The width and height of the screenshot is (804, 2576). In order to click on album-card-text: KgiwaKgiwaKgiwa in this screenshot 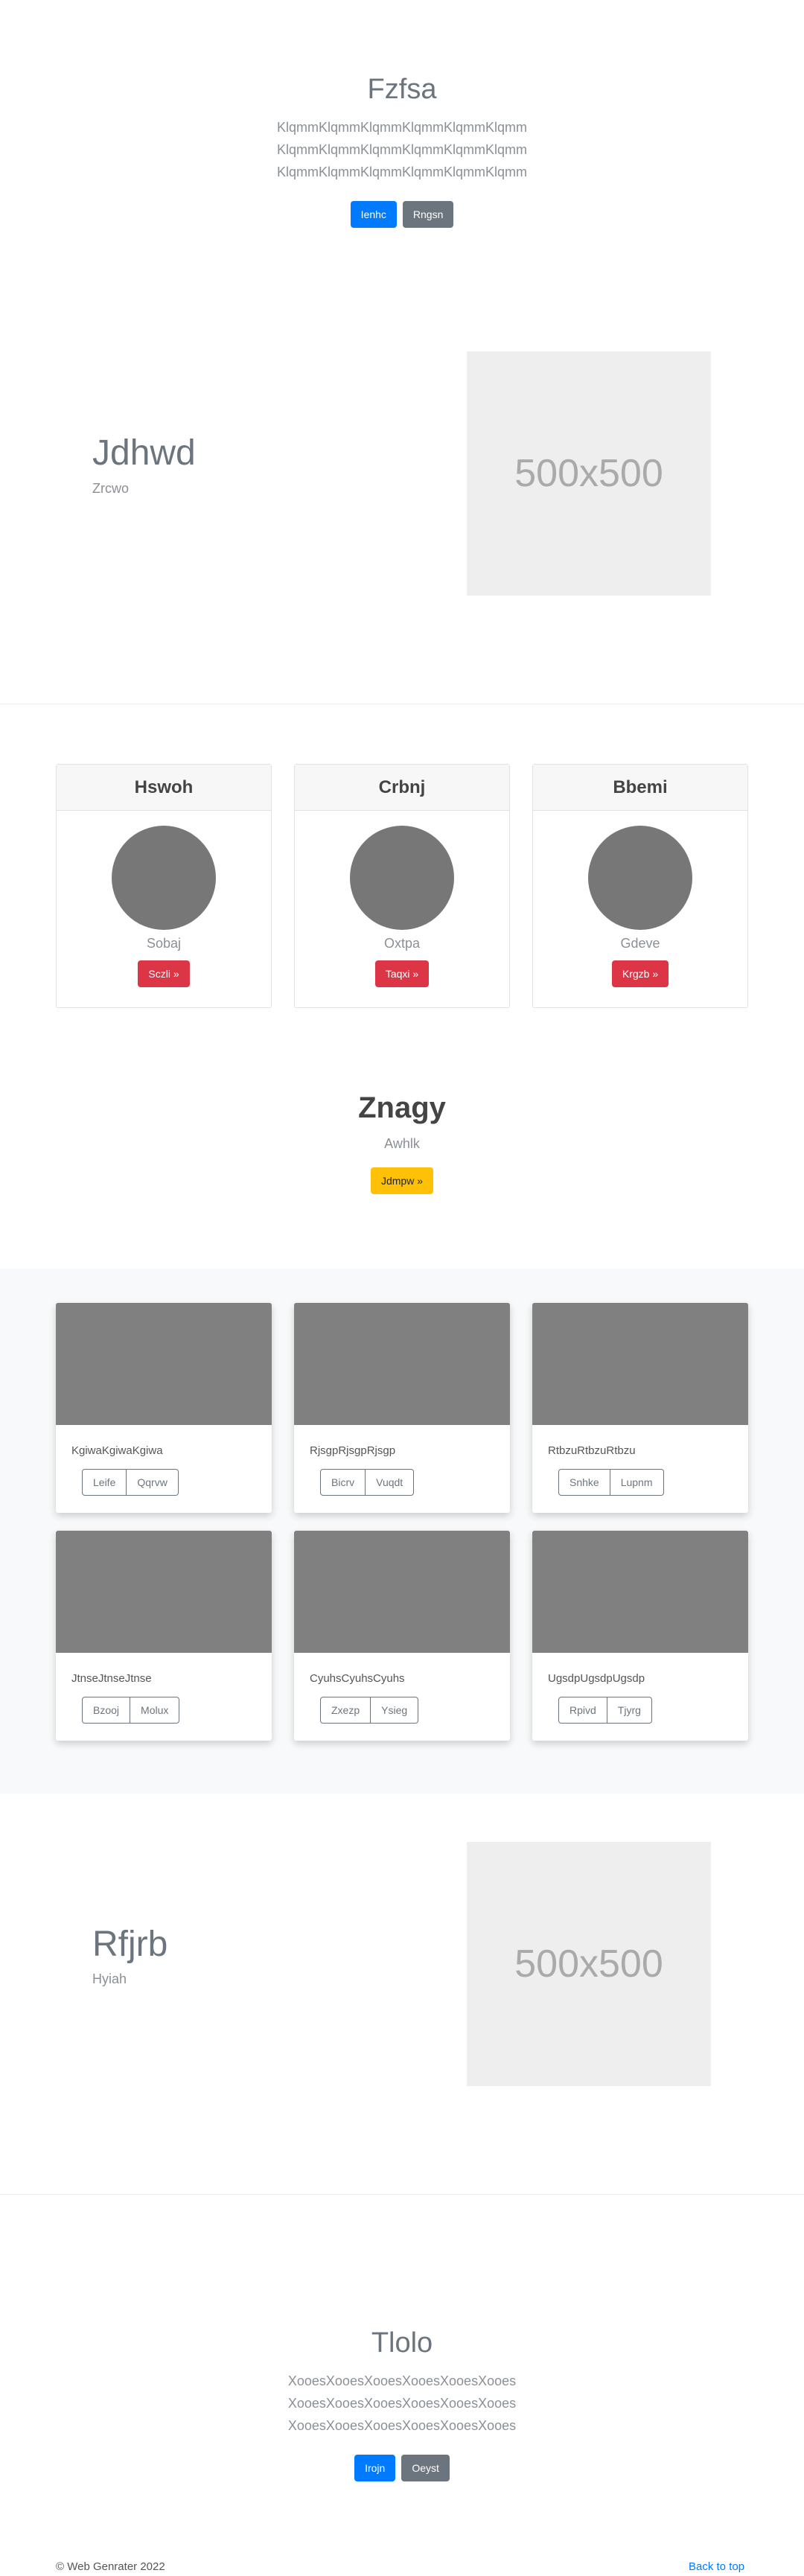, I will do `click(117, 1450)`.